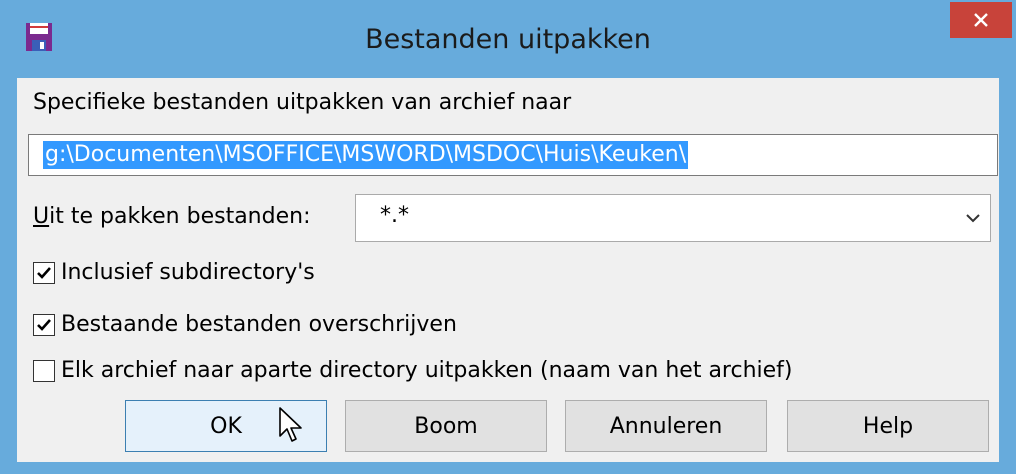 Image resolution: width=1016 pixels, height=474 pixels. I want to click on close-icon, so click(981, 20).